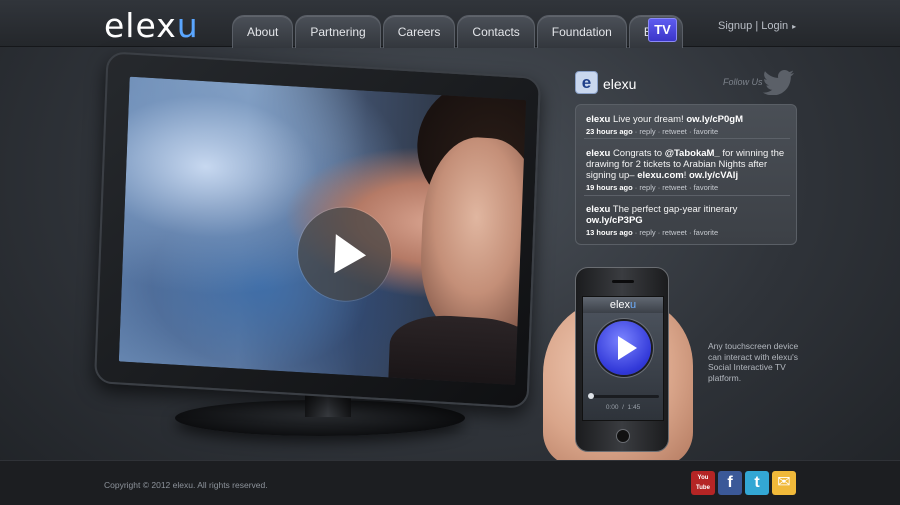 This screenshot has height=505, width=900. Describe the element at coordinates (581, 31) in the screenshot. I see `nav-tab-foundation: Foundation` at that location.